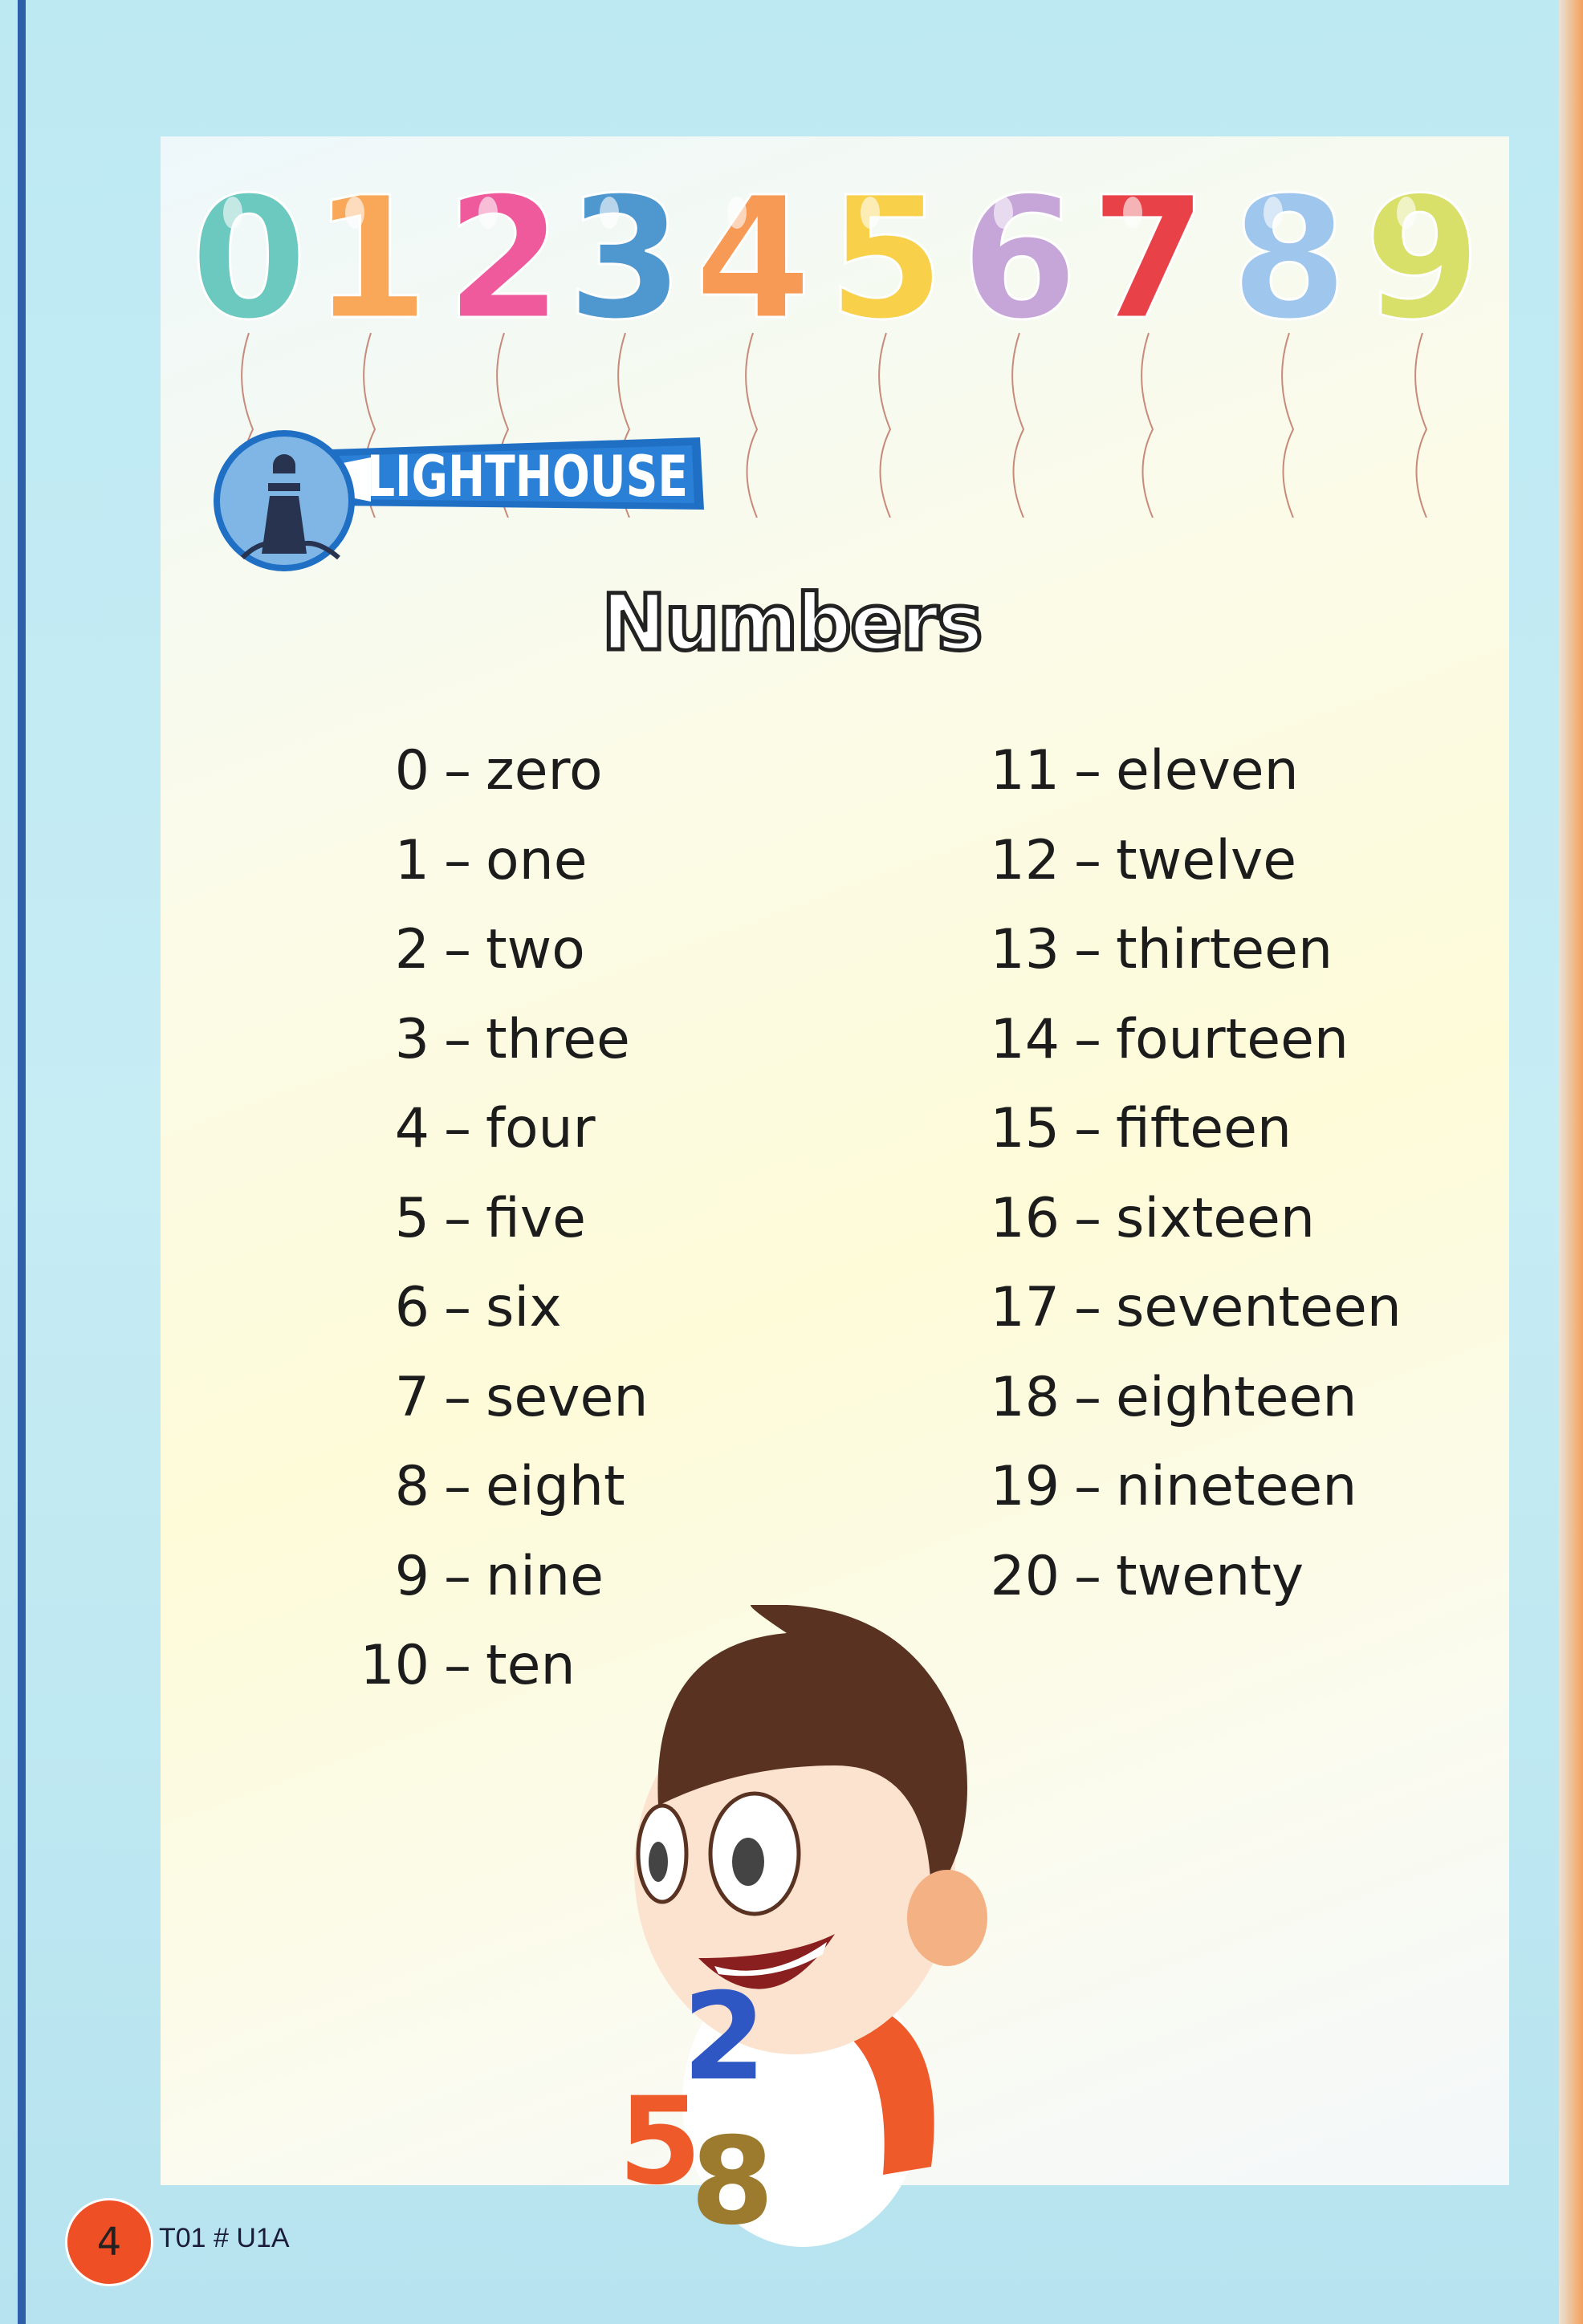 This screenshot has height=2324, width=1583. Describe the element at coordinates (545, 1576) in the screenshot. I see `number-word: nine` at that location.